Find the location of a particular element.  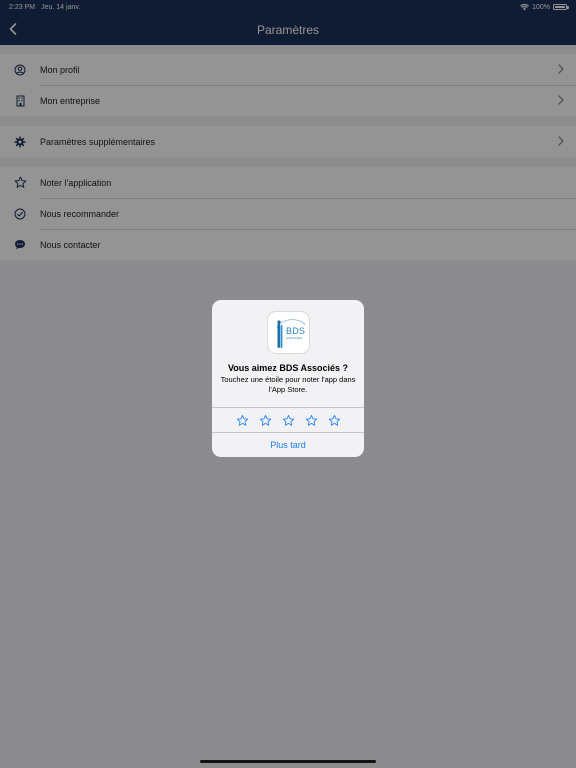

star-rating is located at coordinates (288, 420).